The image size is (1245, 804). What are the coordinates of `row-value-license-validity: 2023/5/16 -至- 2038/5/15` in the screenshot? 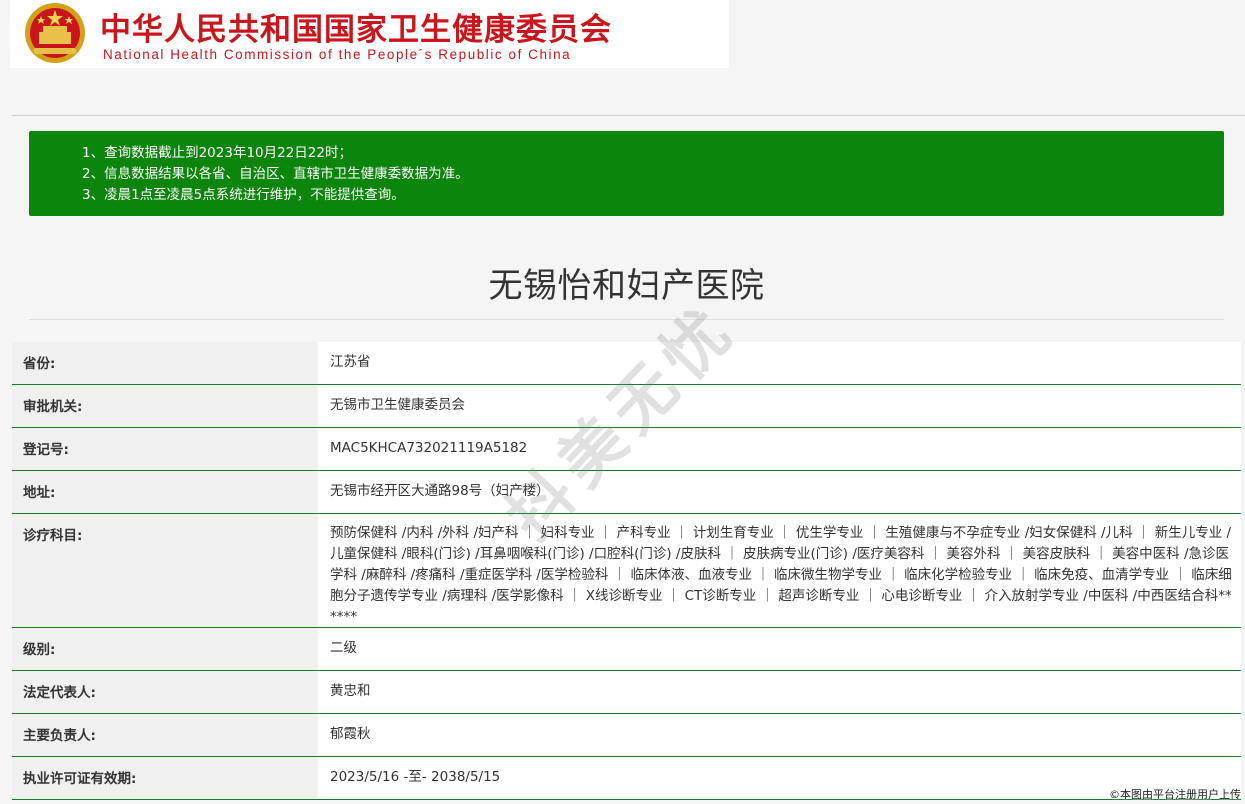 It's located at (779, 778).